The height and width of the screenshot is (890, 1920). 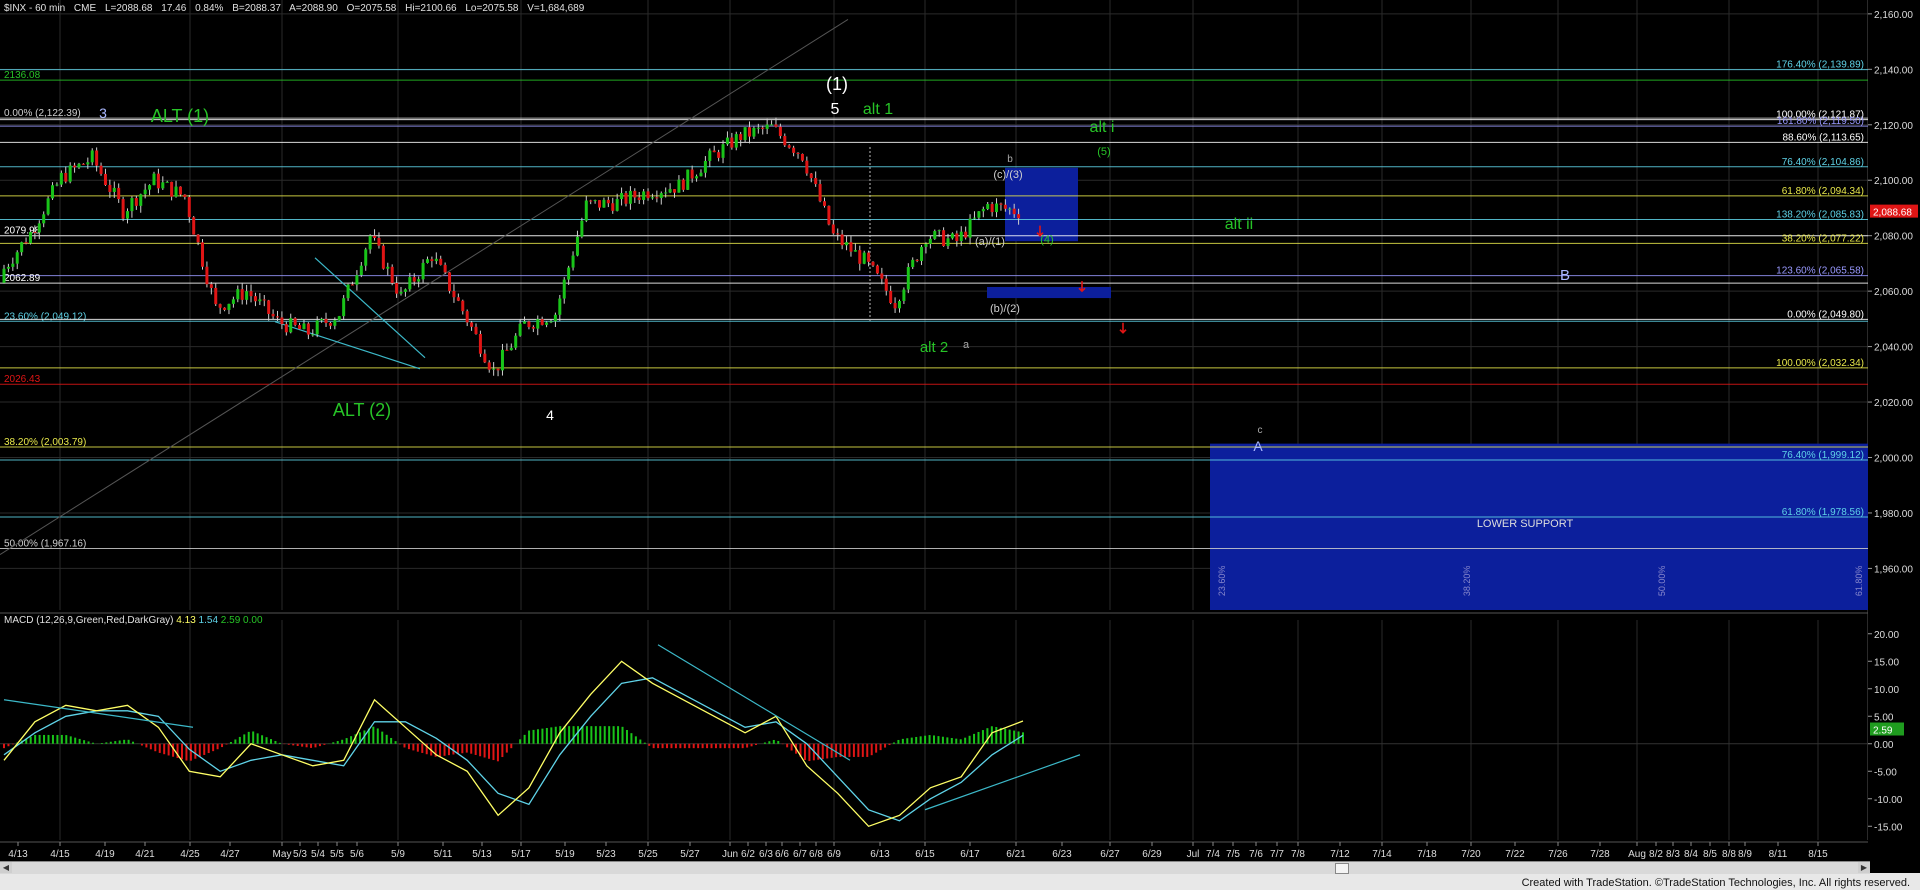 I want to click on price-tick-label-2: 2,120.00, so click(x=1893, y=126).